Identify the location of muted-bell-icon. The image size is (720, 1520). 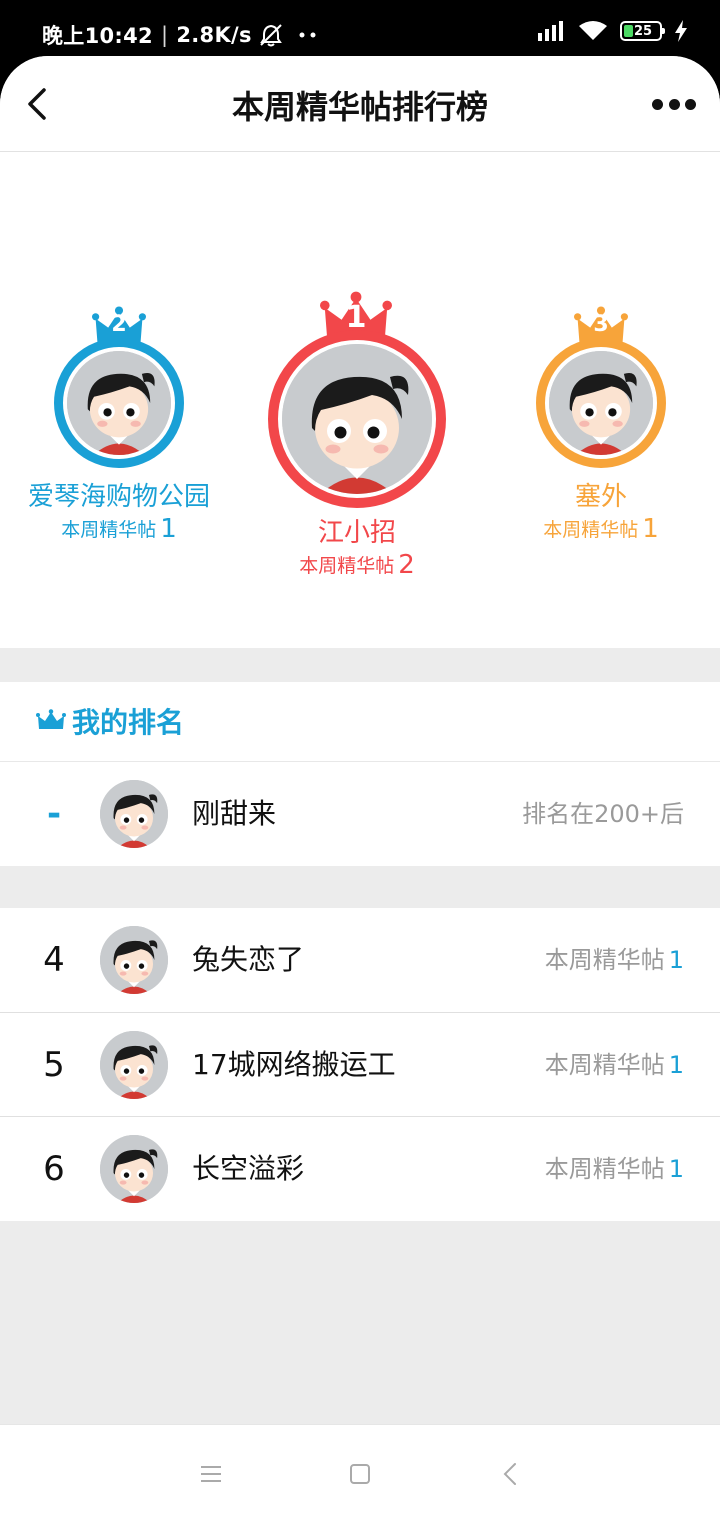
(270, 35).